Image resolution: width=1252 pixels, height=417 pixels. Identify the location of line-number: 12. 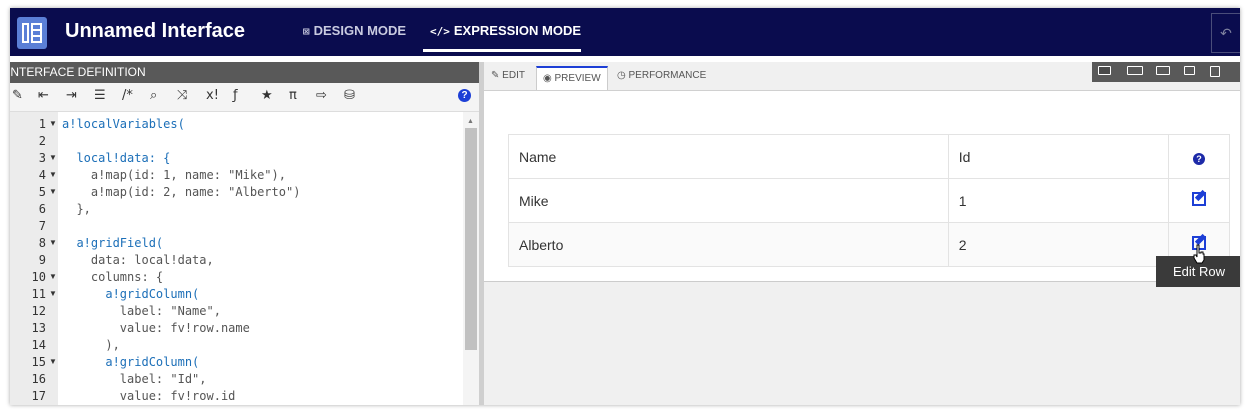
(38, 311).